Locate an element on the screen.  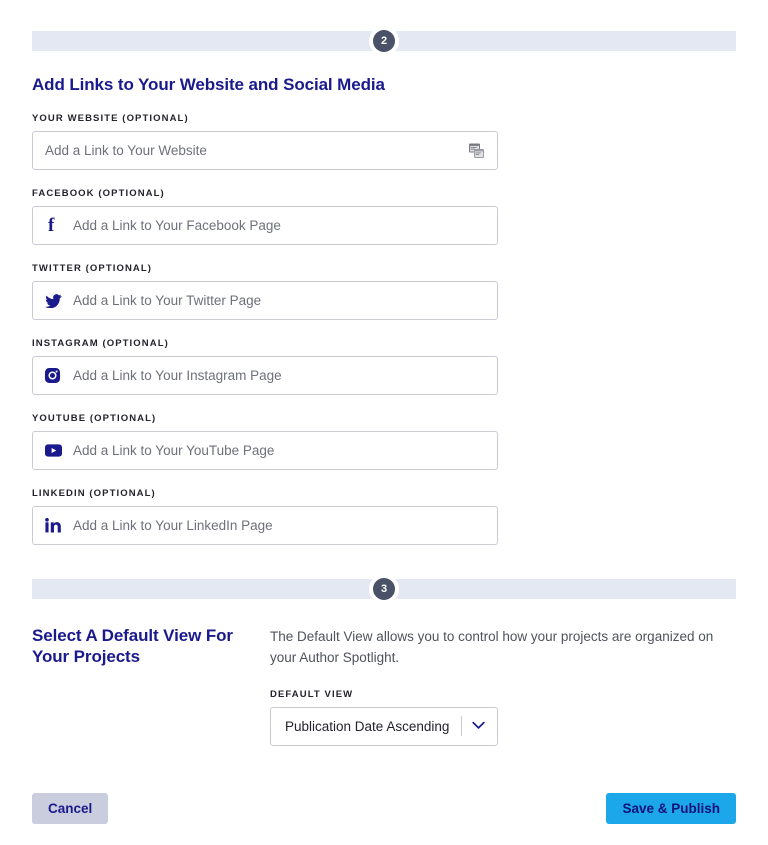
section-3-title-column: Select A Default View For Your Projects is located at coordinates (151, 646).